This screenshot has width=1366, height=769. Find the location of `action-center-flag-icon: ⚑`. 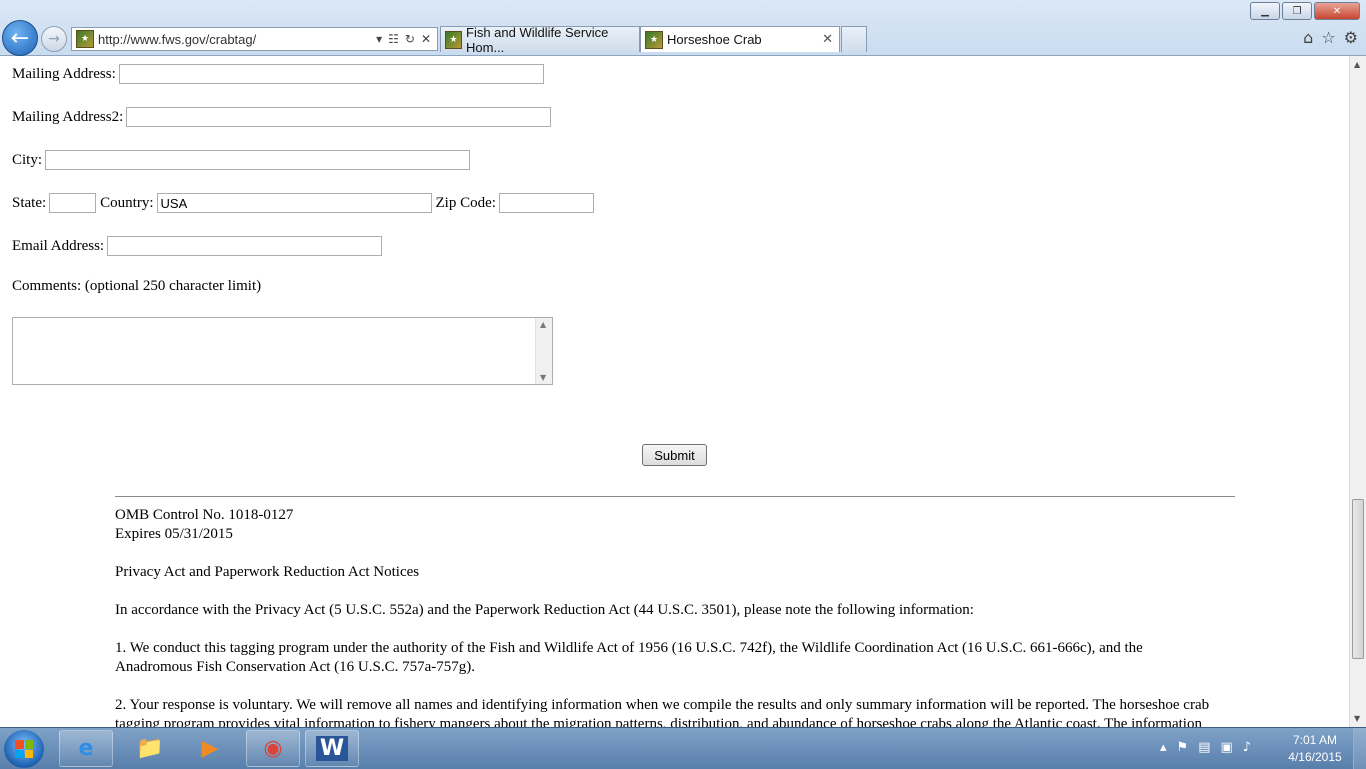

action-center-flag-icon: ⚑ is located at coordinates (1183, 747).